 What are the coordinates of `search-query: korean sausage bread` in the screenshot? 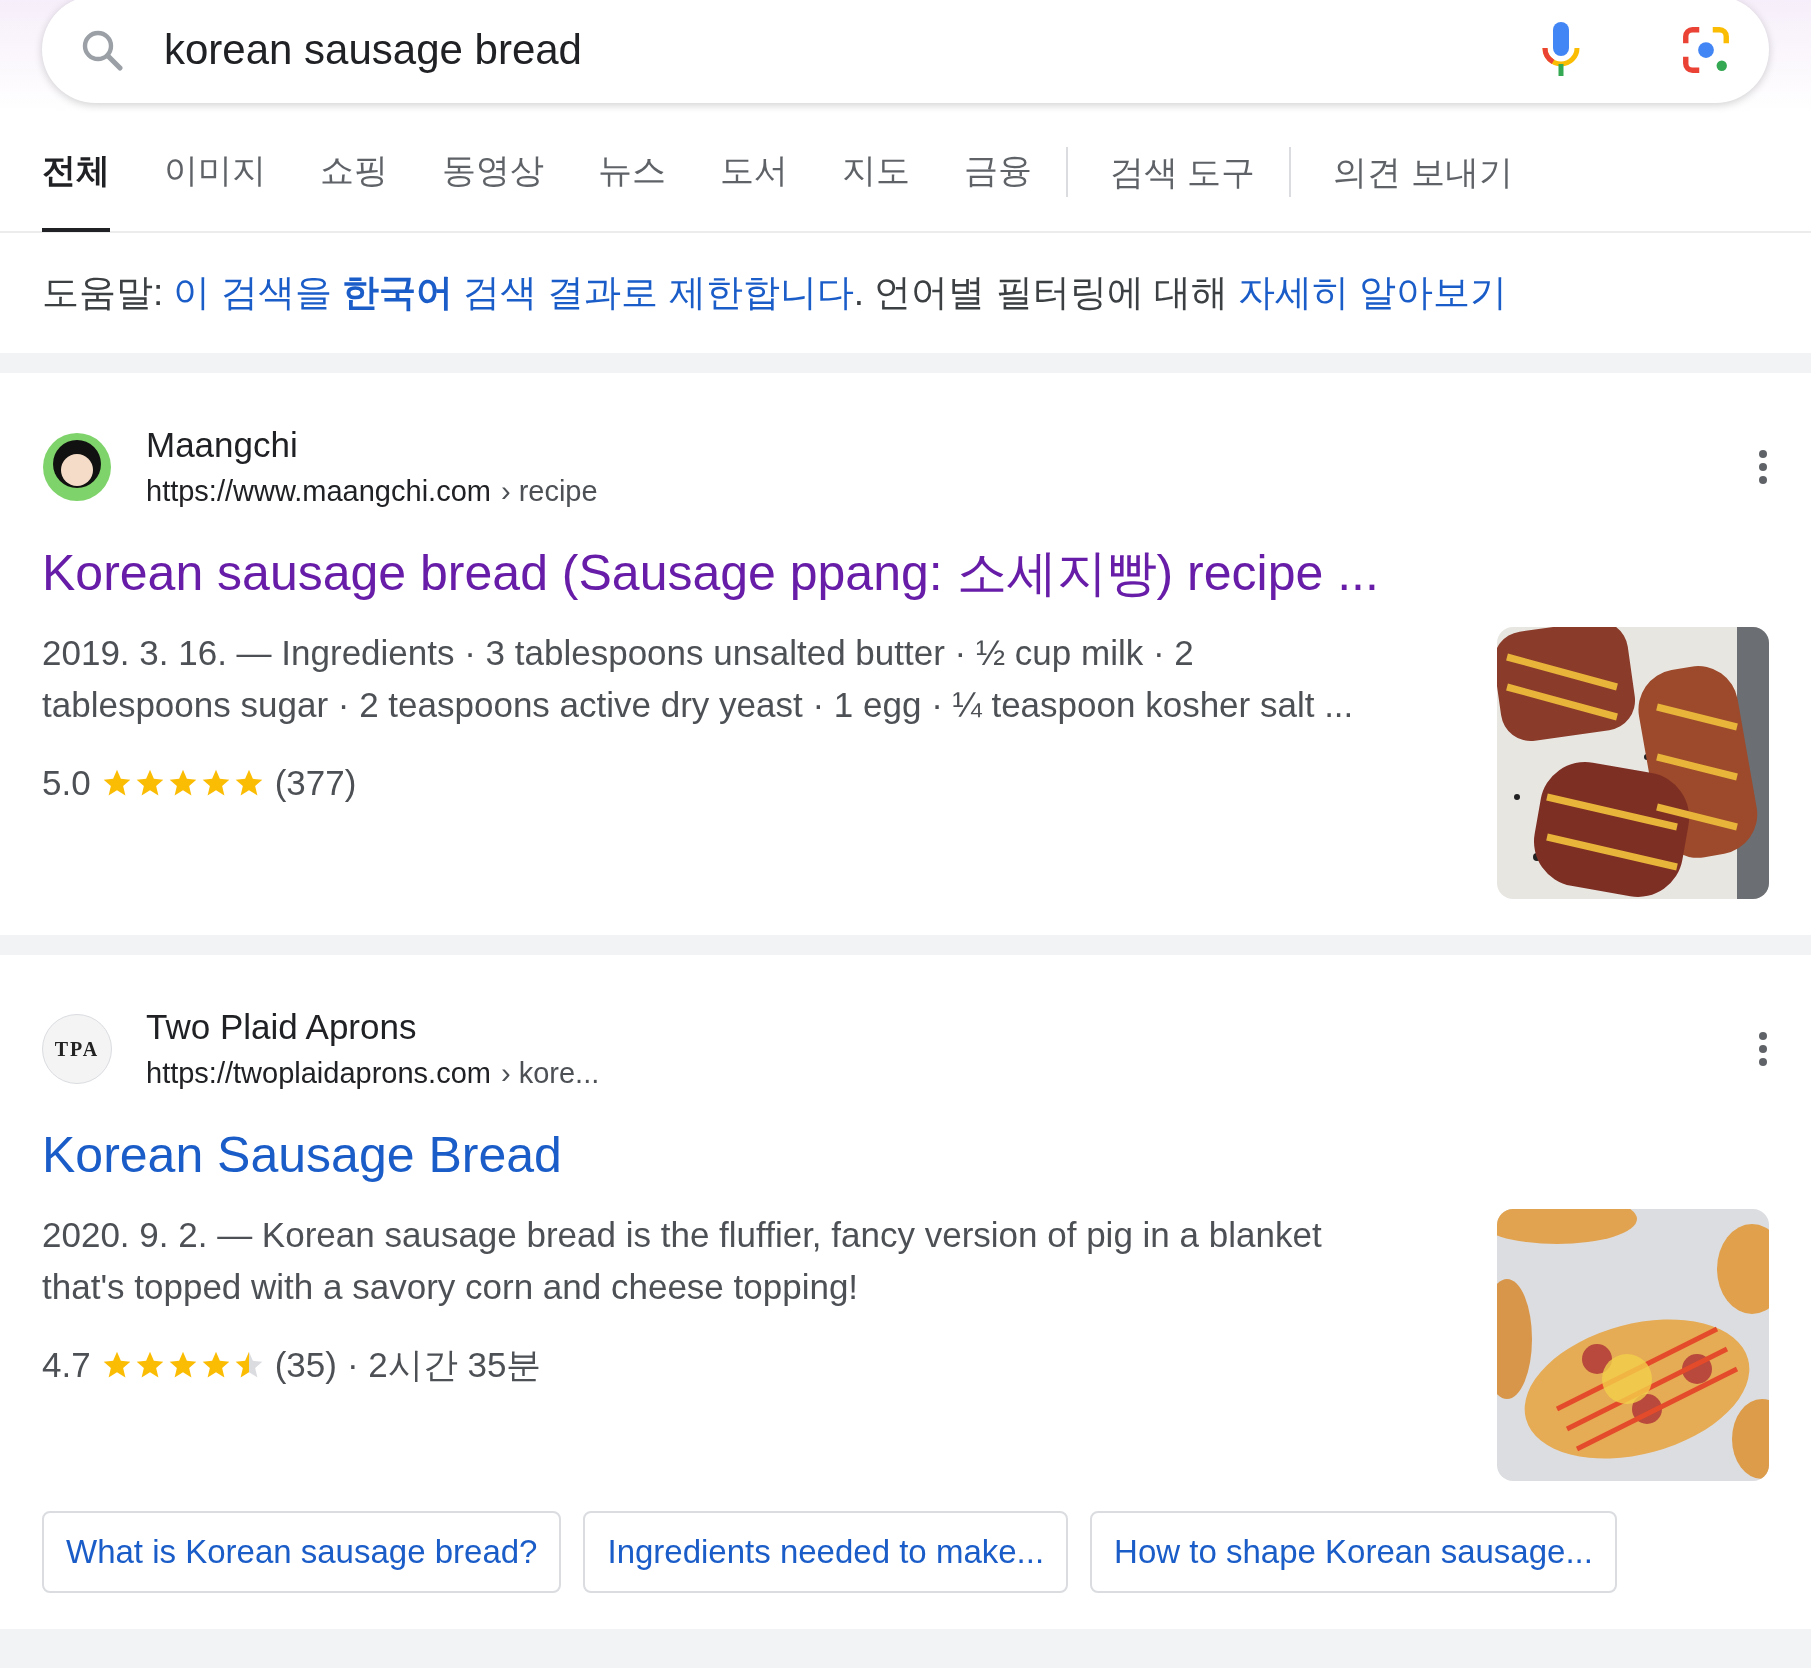 It's located at (373, 50).